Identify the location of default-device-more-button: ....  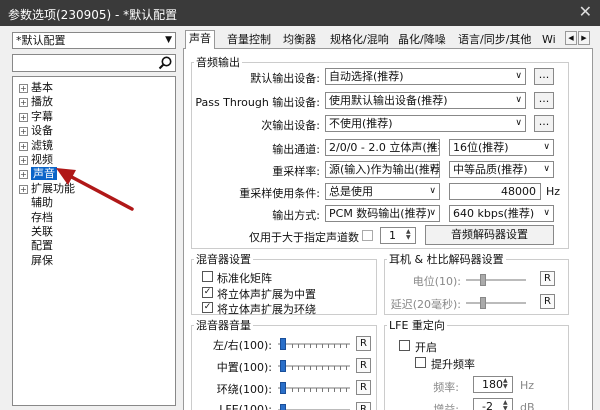
(544, 76).